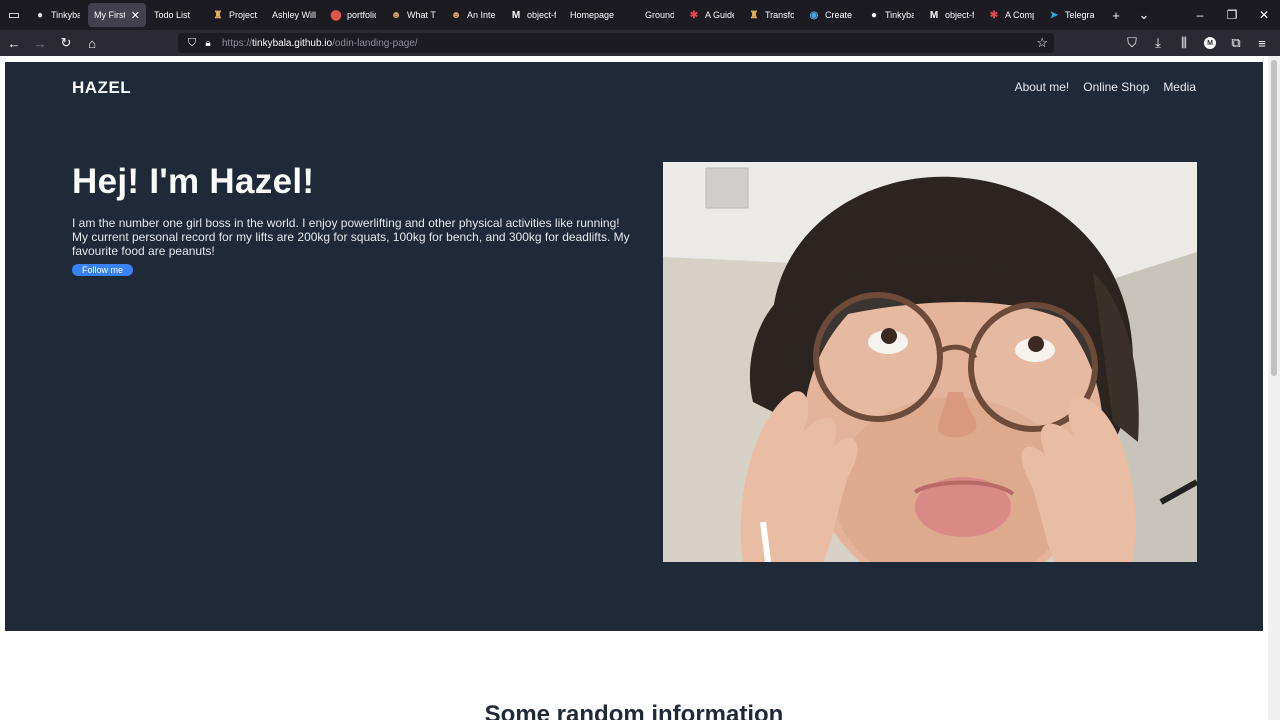 The image size is (1280, 720). I want to click on browser-tab: ☻ What Thi, so click(413, 15).